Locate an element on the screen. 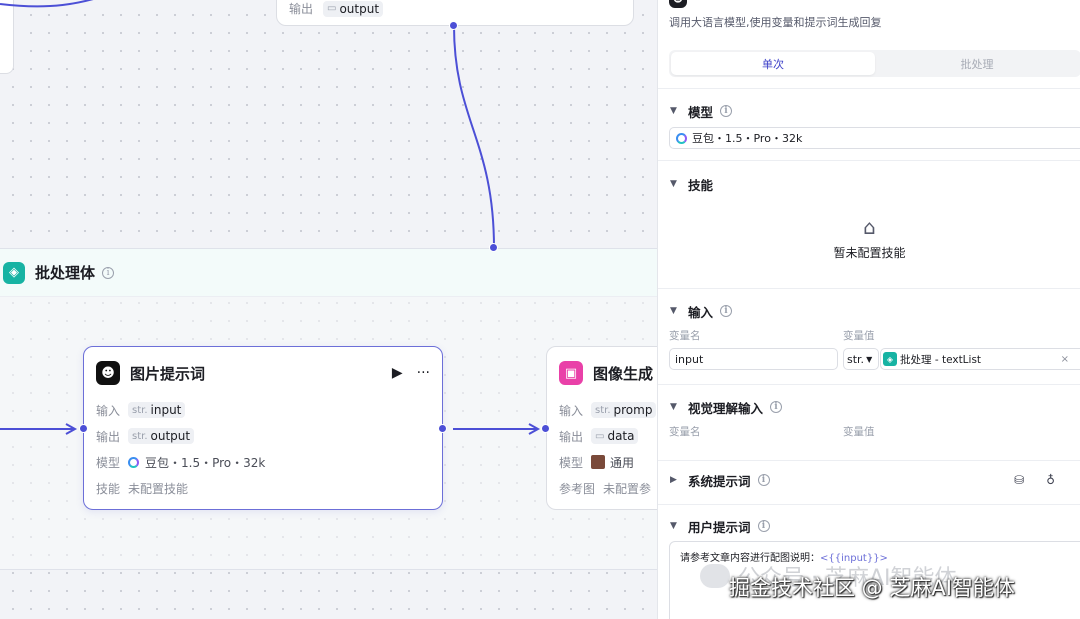 This screenshot has height=619, width=1080. image-icon: ▣ is located at coordinates (571, 373).